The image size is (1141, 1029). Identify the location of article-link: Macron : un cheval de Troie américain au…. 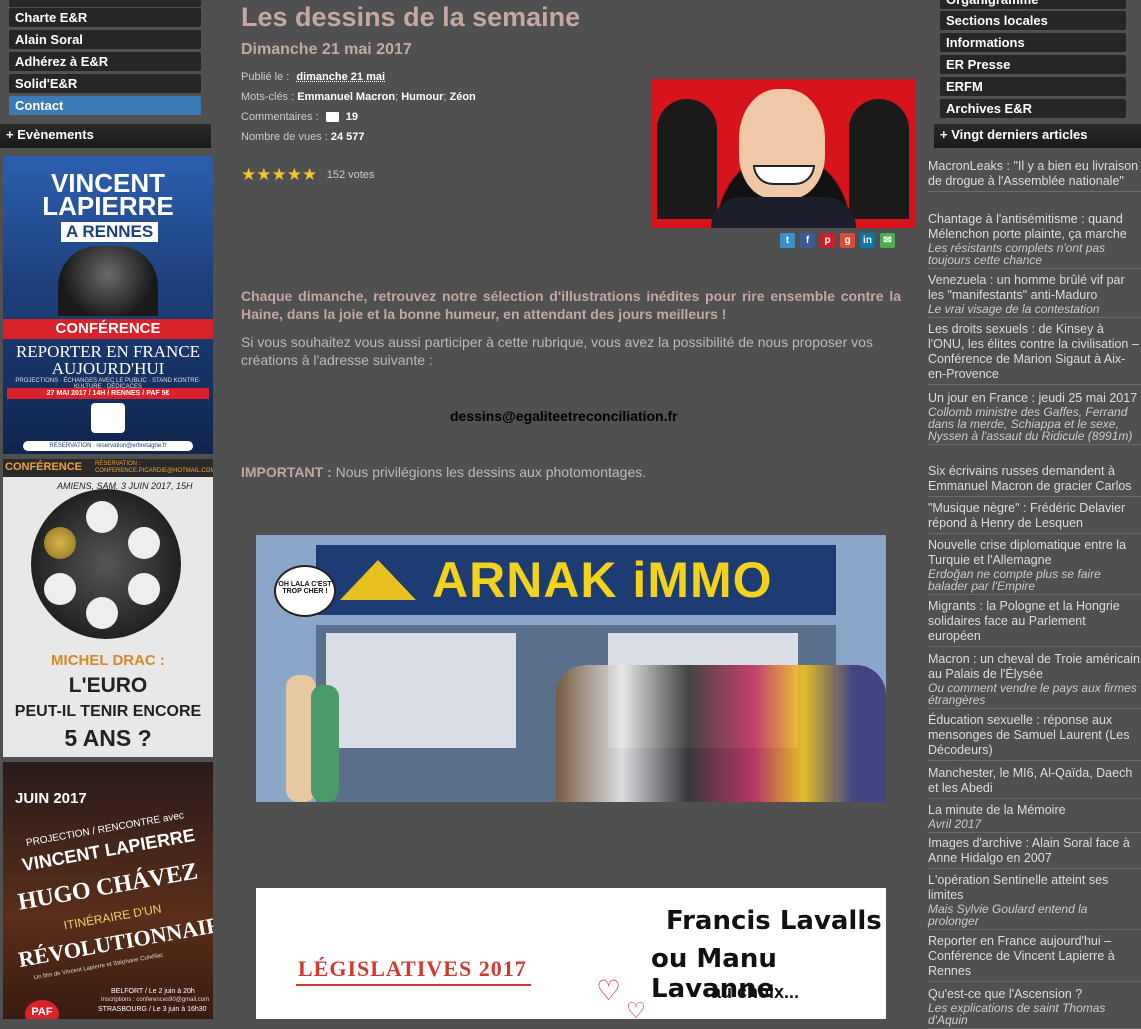
(1034, 680).